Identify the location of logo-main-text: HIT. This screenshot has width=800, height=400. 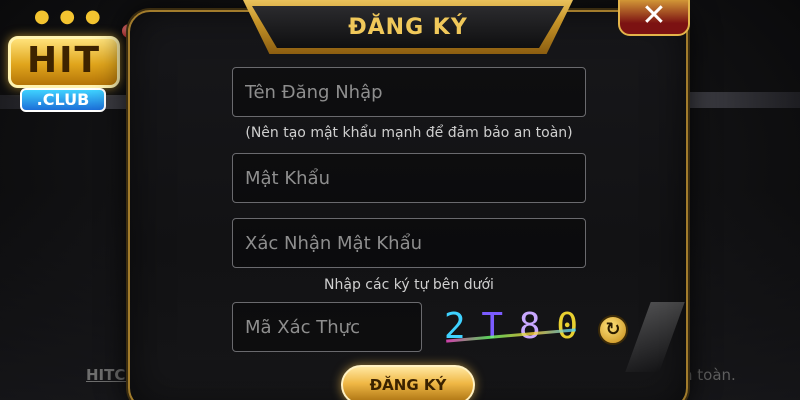
(64, 62).